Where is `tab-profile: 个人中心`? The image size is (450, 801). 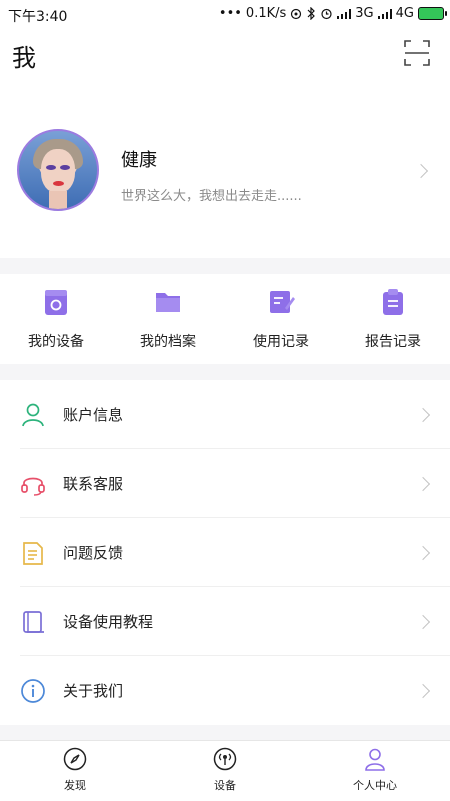 tab-profile: 个人中心 is located at coordinates (375, 771).